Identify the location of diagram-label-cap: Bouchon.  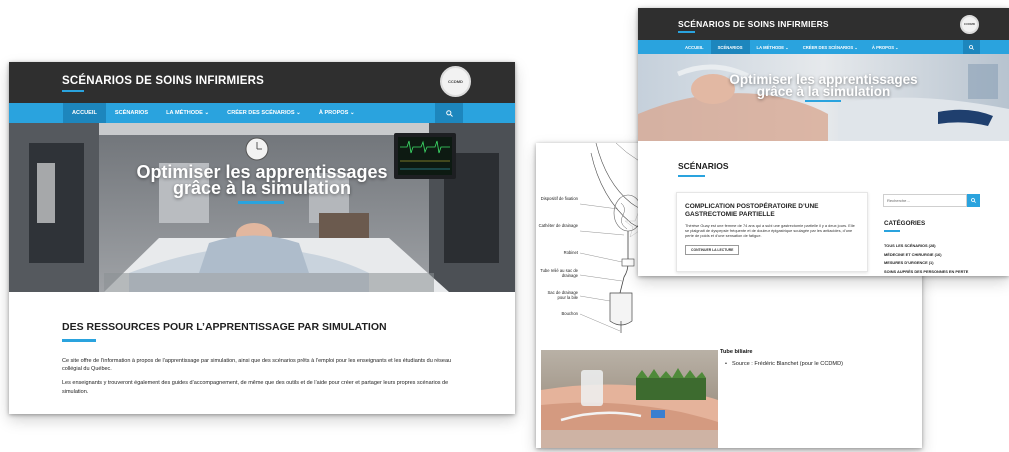
(569, 313).